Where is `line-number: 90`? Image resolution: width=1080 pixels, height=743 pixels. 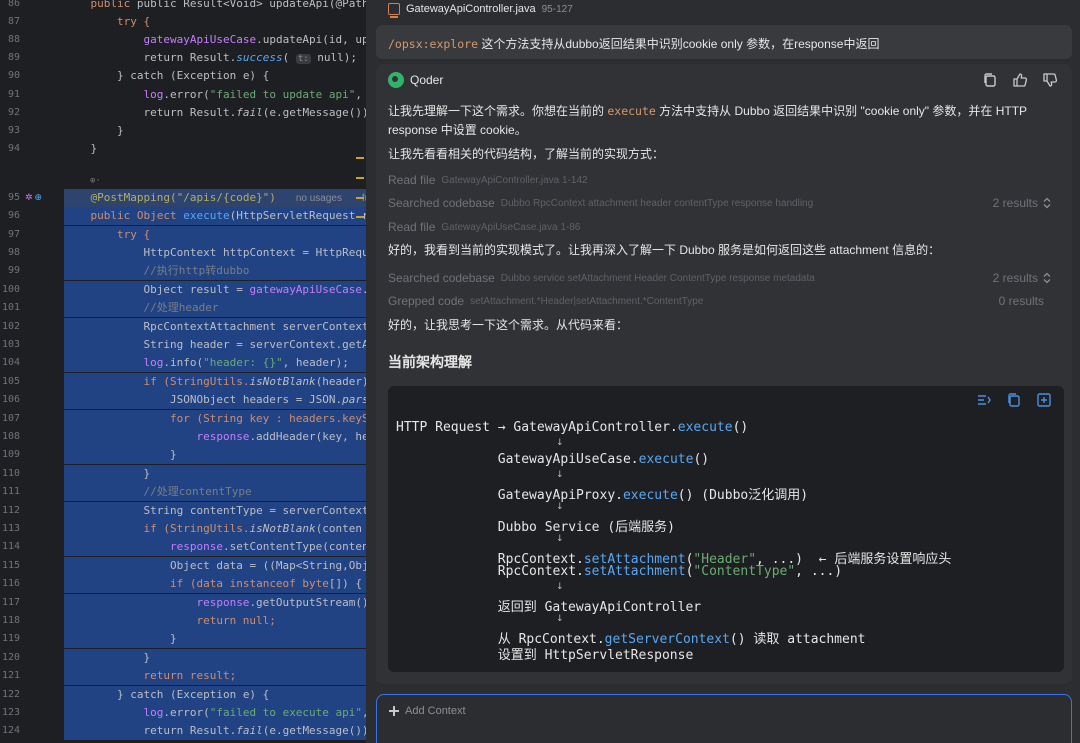
line-number: 90 is located at coordinates (10, 75).